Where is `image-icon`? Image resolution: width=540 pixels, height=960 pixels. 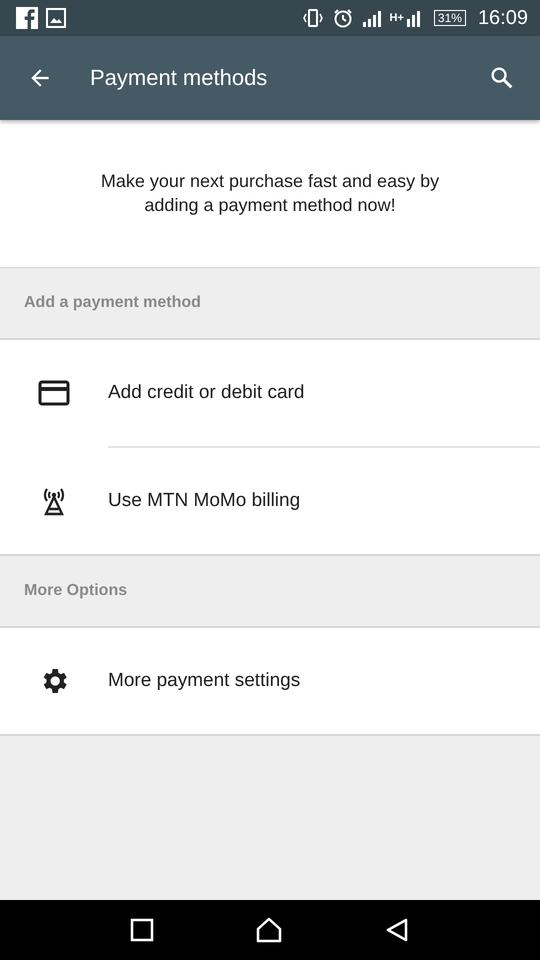
image-icon is located at coordinates (56, 18).